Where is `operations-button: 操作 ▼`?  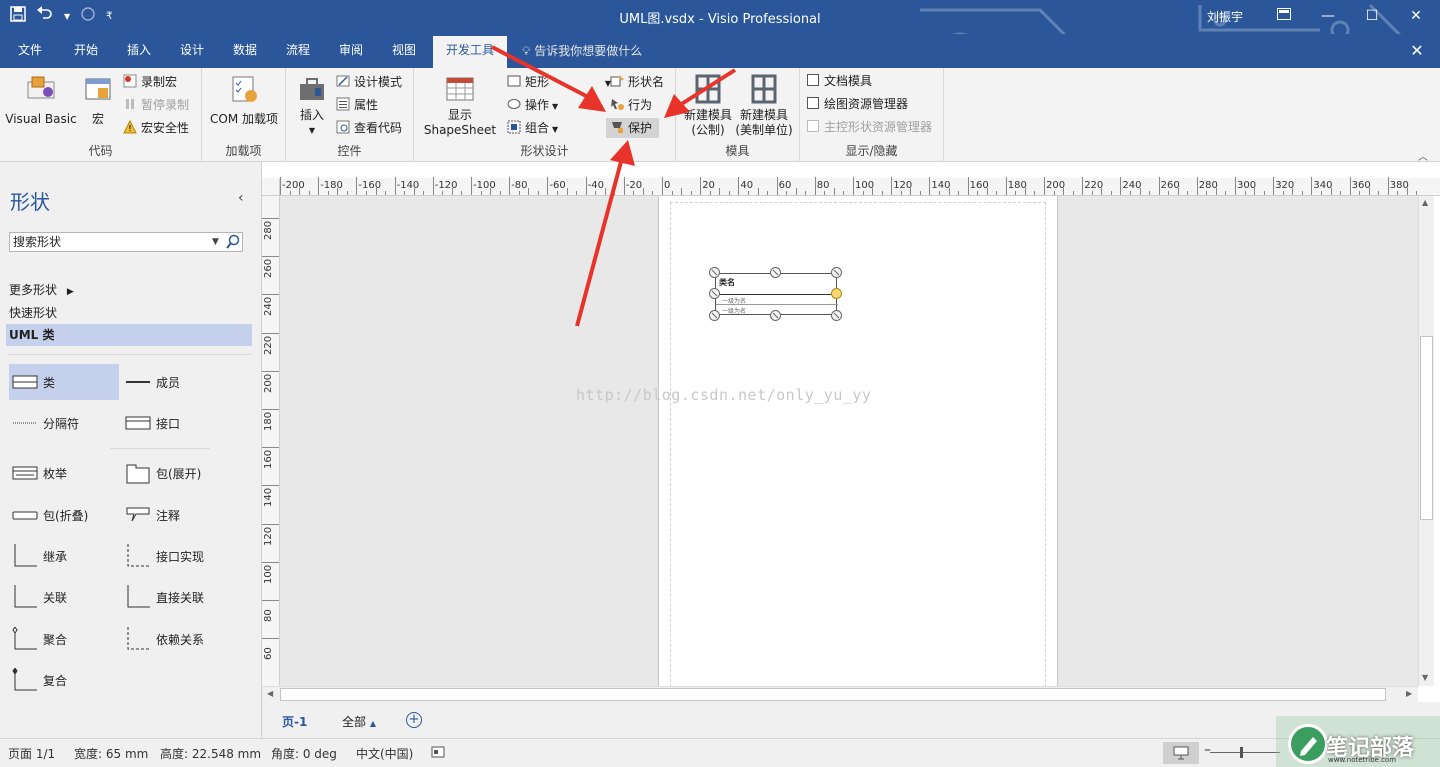 operations-button: 操作 ▼ is located at coordinates (532, 105).